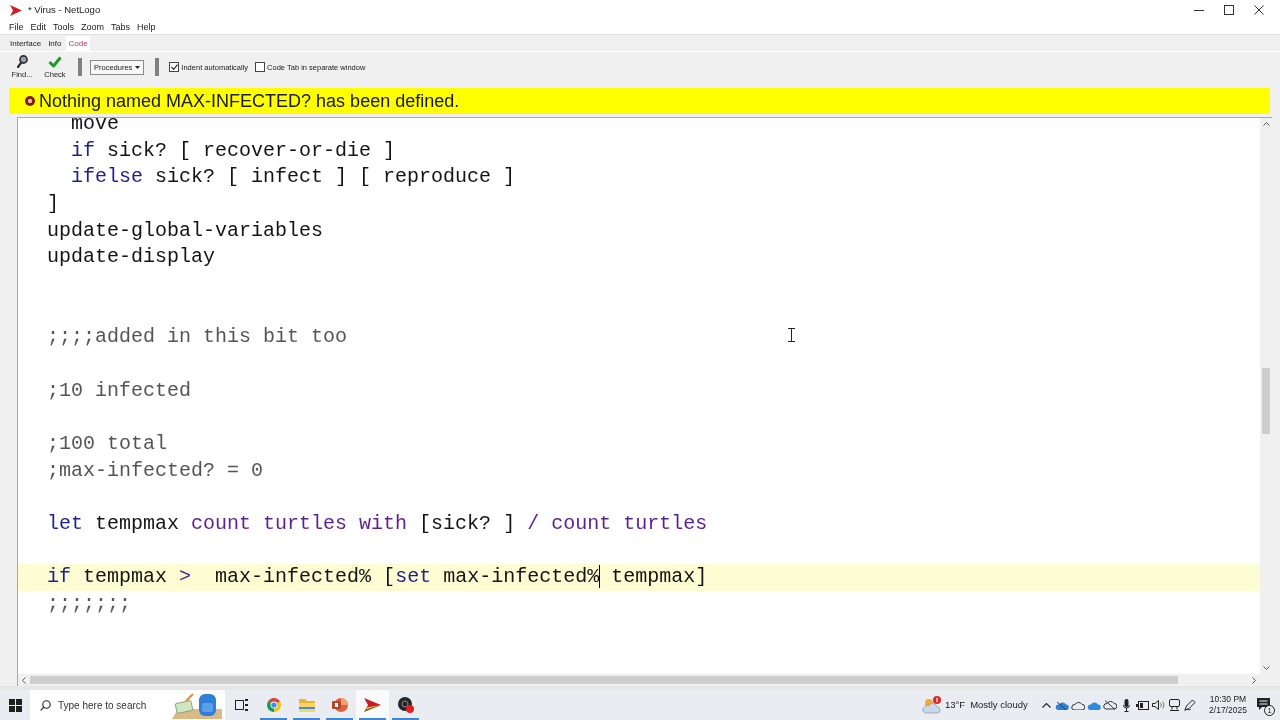 This screenshot has height=720, width=1280. What do you see at coordinates (38, 27) in the screenshot?
I see `menu-item: Edit` at bounding box center [38, 27].